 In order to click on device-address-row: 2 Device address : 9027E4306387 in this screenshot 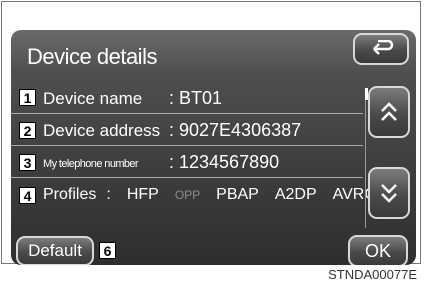, I will do `click(187, 131)`.